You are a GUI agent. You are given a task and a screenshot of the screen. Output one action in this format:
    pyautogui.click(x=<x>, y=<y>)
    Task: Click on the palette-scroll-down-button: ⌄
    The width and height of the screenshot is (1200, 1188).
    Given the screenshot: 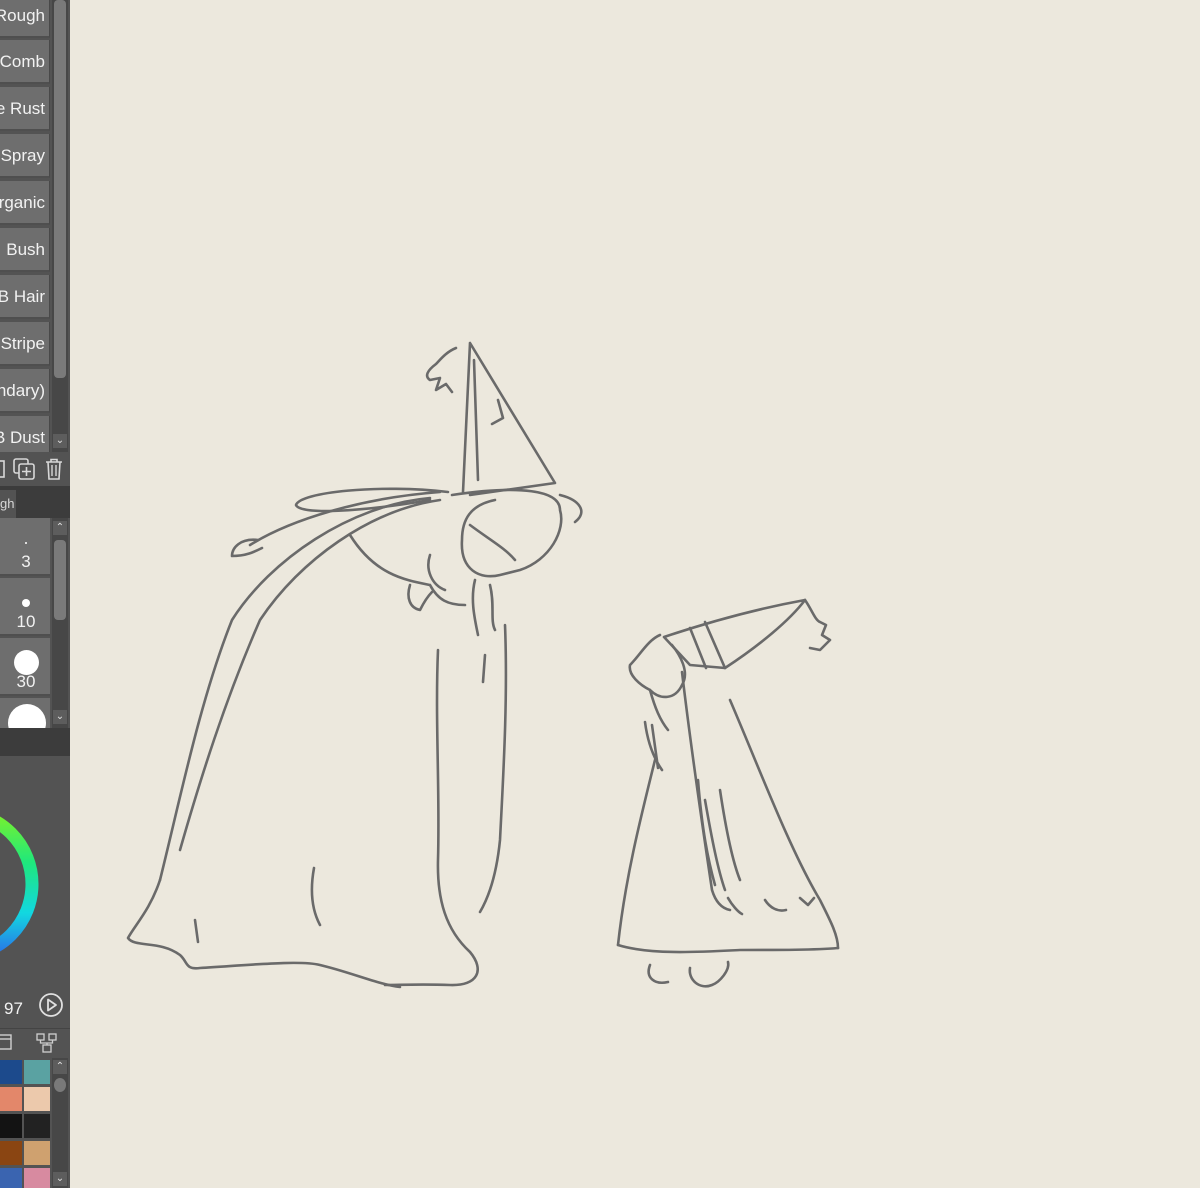 What is the action you would take?
    pyautogui.click(x=60, y=1179)
    